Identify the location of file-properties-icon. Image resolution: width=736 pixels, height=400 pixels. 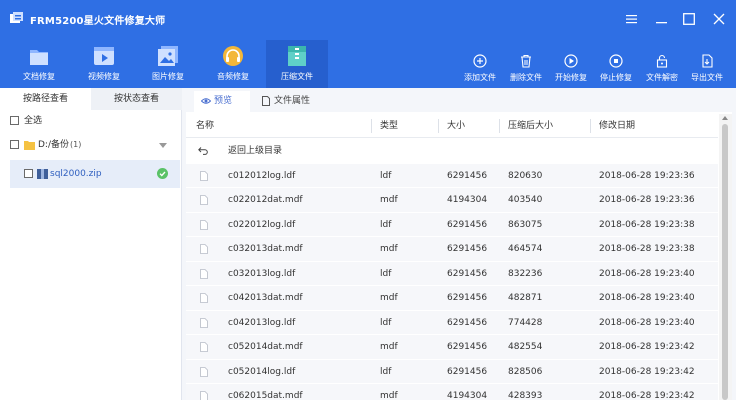
(266, 101).